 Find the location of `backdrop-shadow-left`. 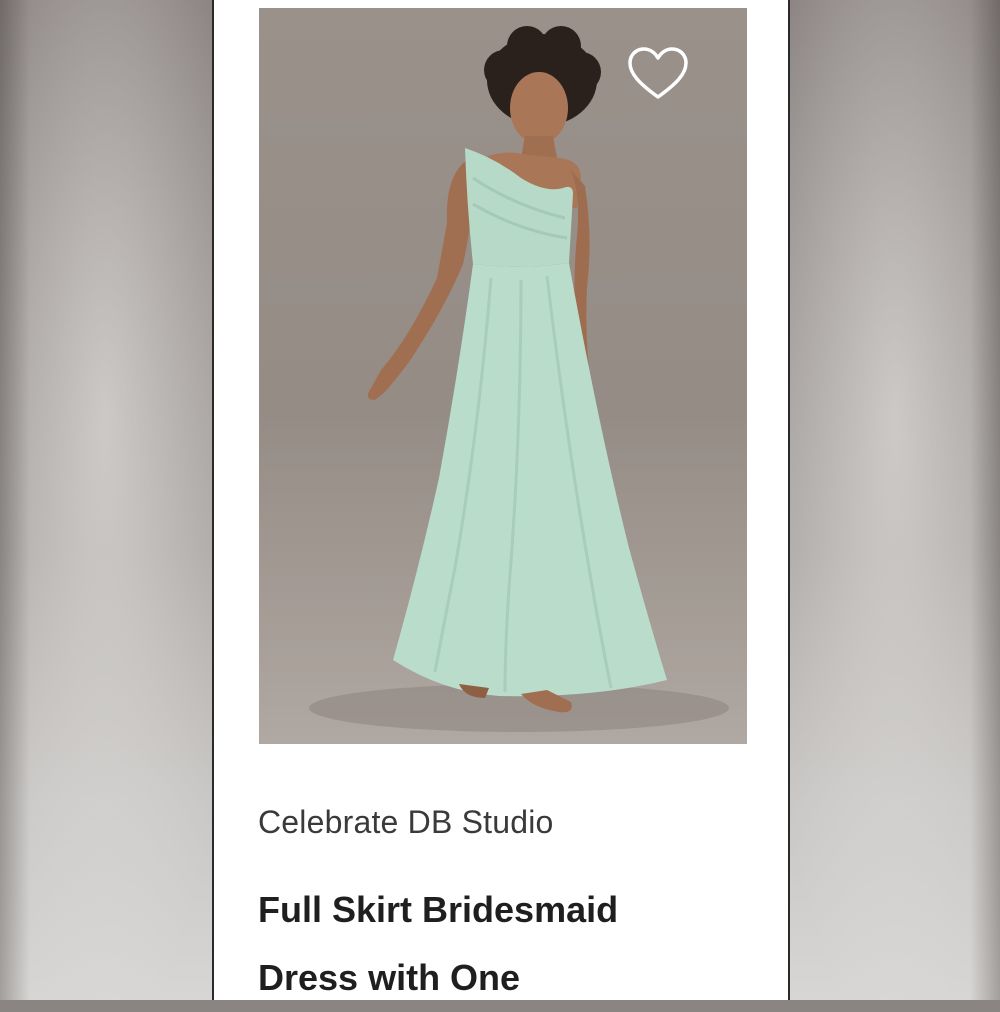

backdrop-shadow-left is located at coordinates (15, 500).